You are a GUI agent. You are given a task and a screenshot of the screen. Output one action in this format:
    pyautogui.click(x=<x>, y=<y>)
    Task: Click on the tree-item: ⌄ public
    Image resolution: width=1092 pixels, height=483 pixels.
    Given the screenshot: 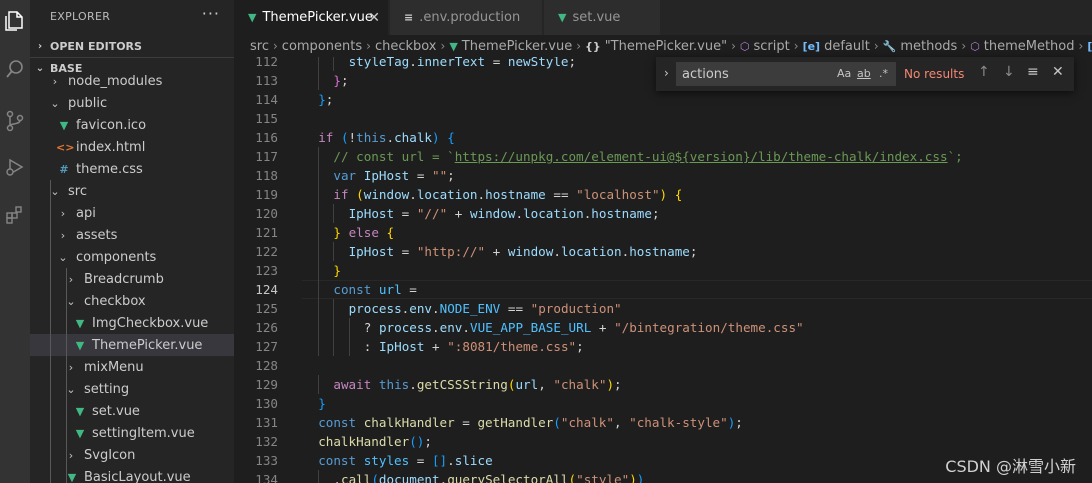 What is the action you would take?
    pyautogui.click(x=132, y=103)
    